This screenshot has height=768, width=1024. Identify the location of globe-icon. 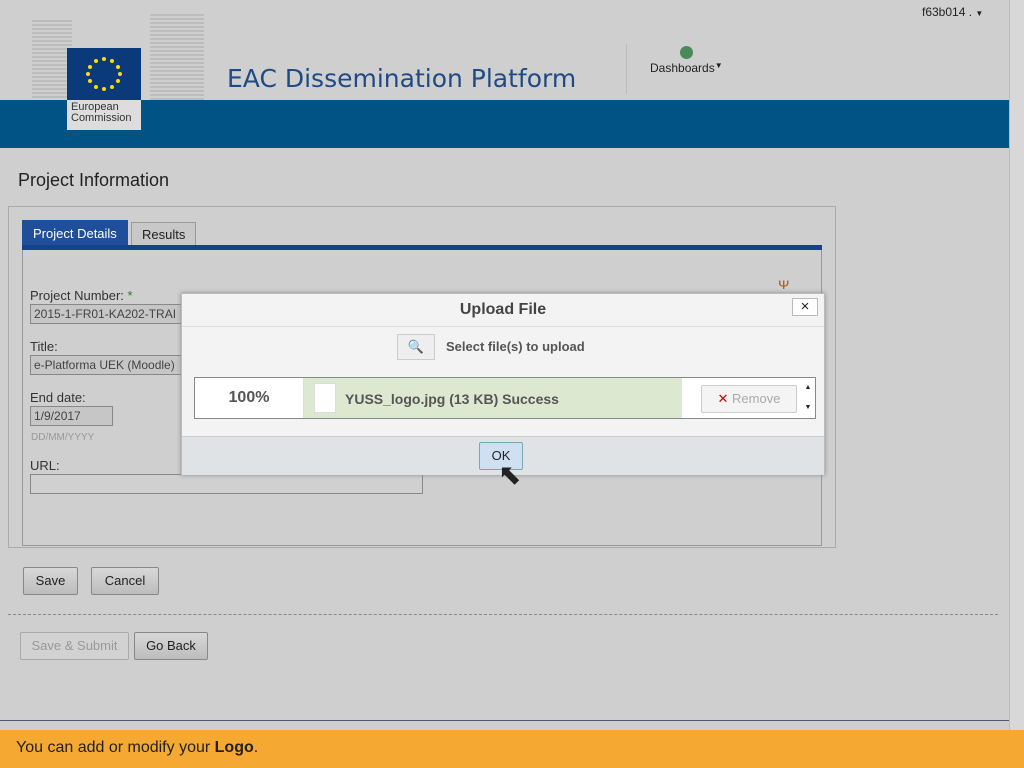
(686, 52).